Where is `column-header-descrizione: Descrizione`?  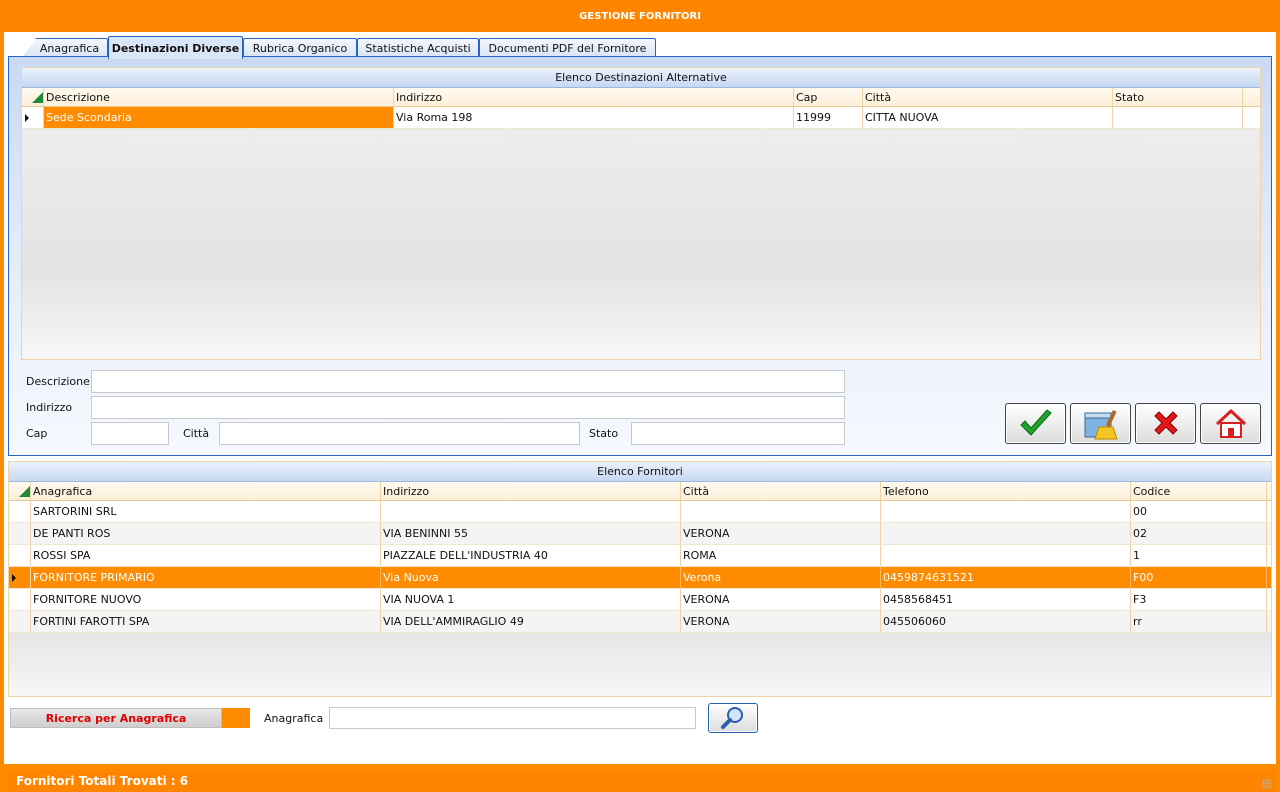
column-header-descrizione: Descrizione is located at coordinates (219, 97).